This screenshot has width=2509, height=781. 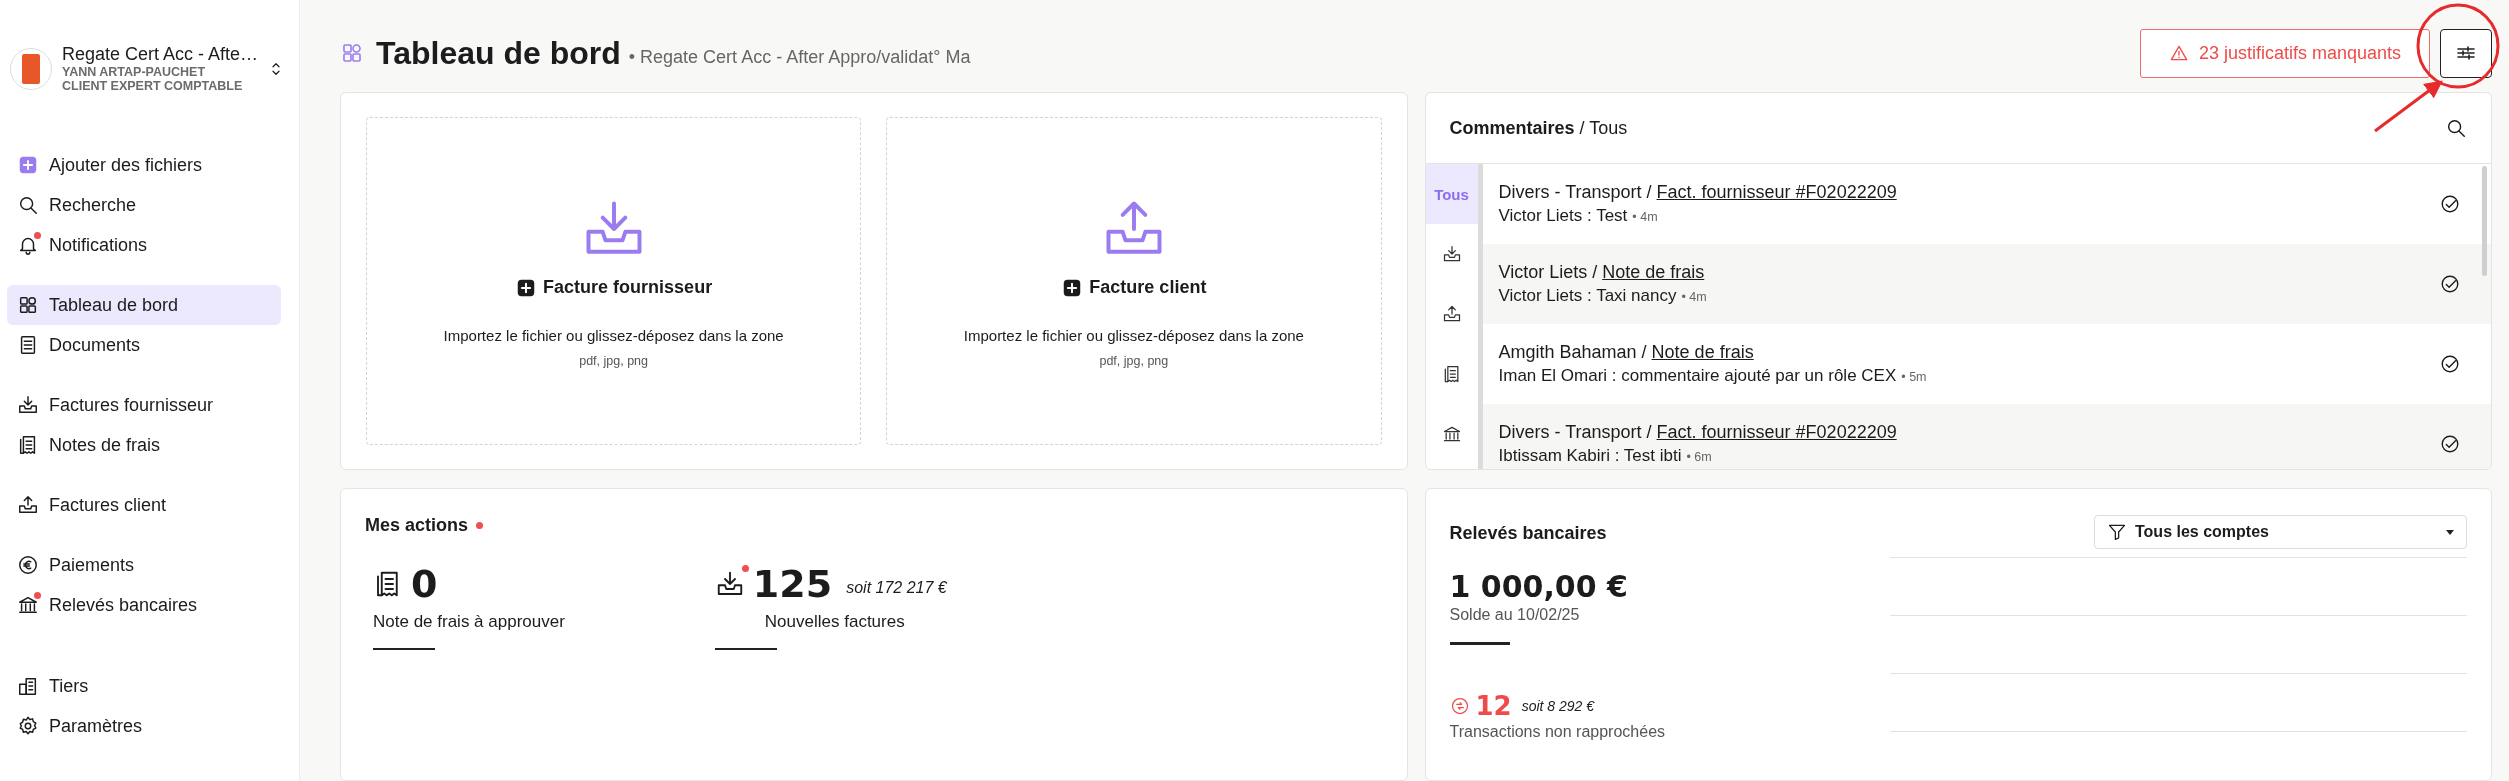 I want to click on card-title: Relevés bancaires, so click(x=1528, y=533).